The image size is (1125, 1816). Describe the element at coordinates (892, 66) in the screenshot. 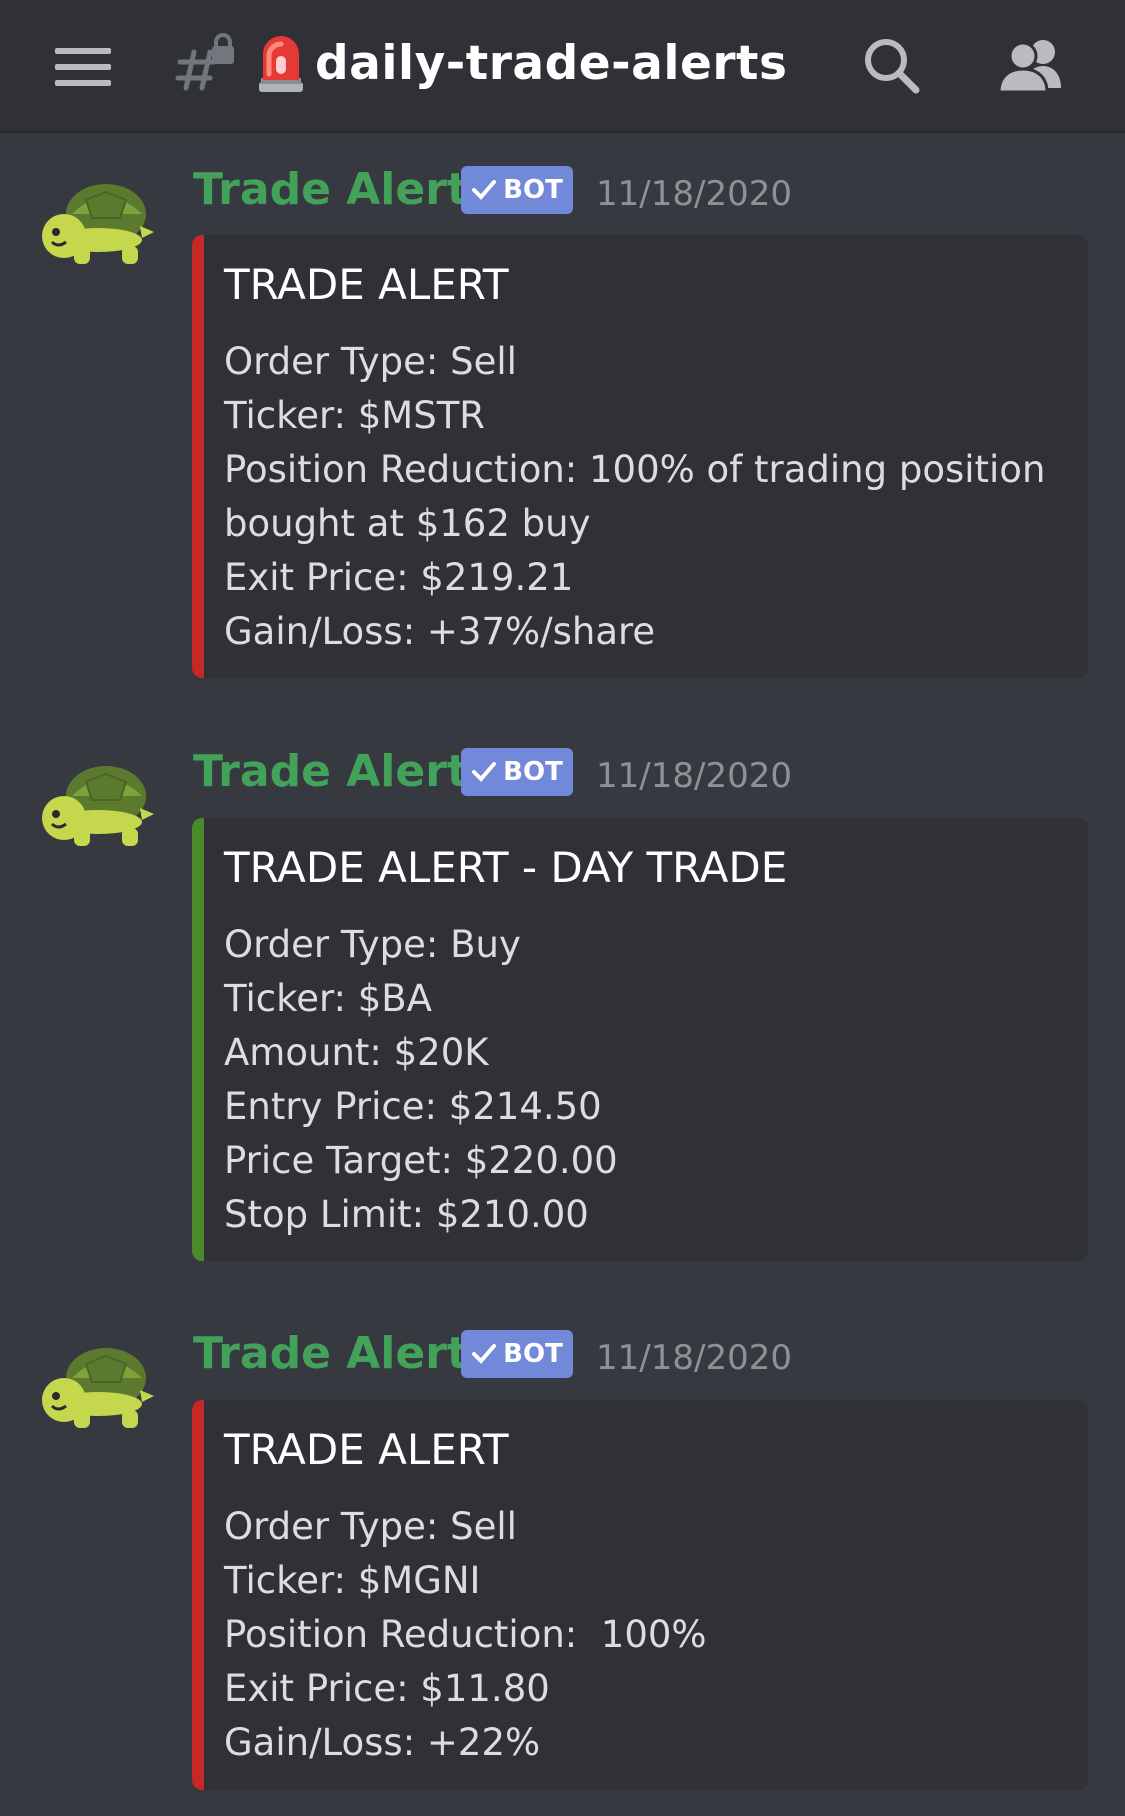

I see `search-icon` at that location.